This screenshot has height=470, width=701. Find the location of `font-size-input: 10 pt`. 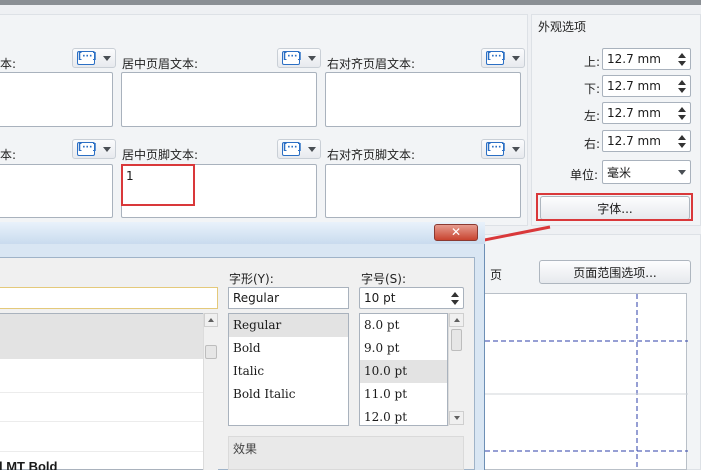

font-size-input: 10 pt is located at coordinates (411, 298).